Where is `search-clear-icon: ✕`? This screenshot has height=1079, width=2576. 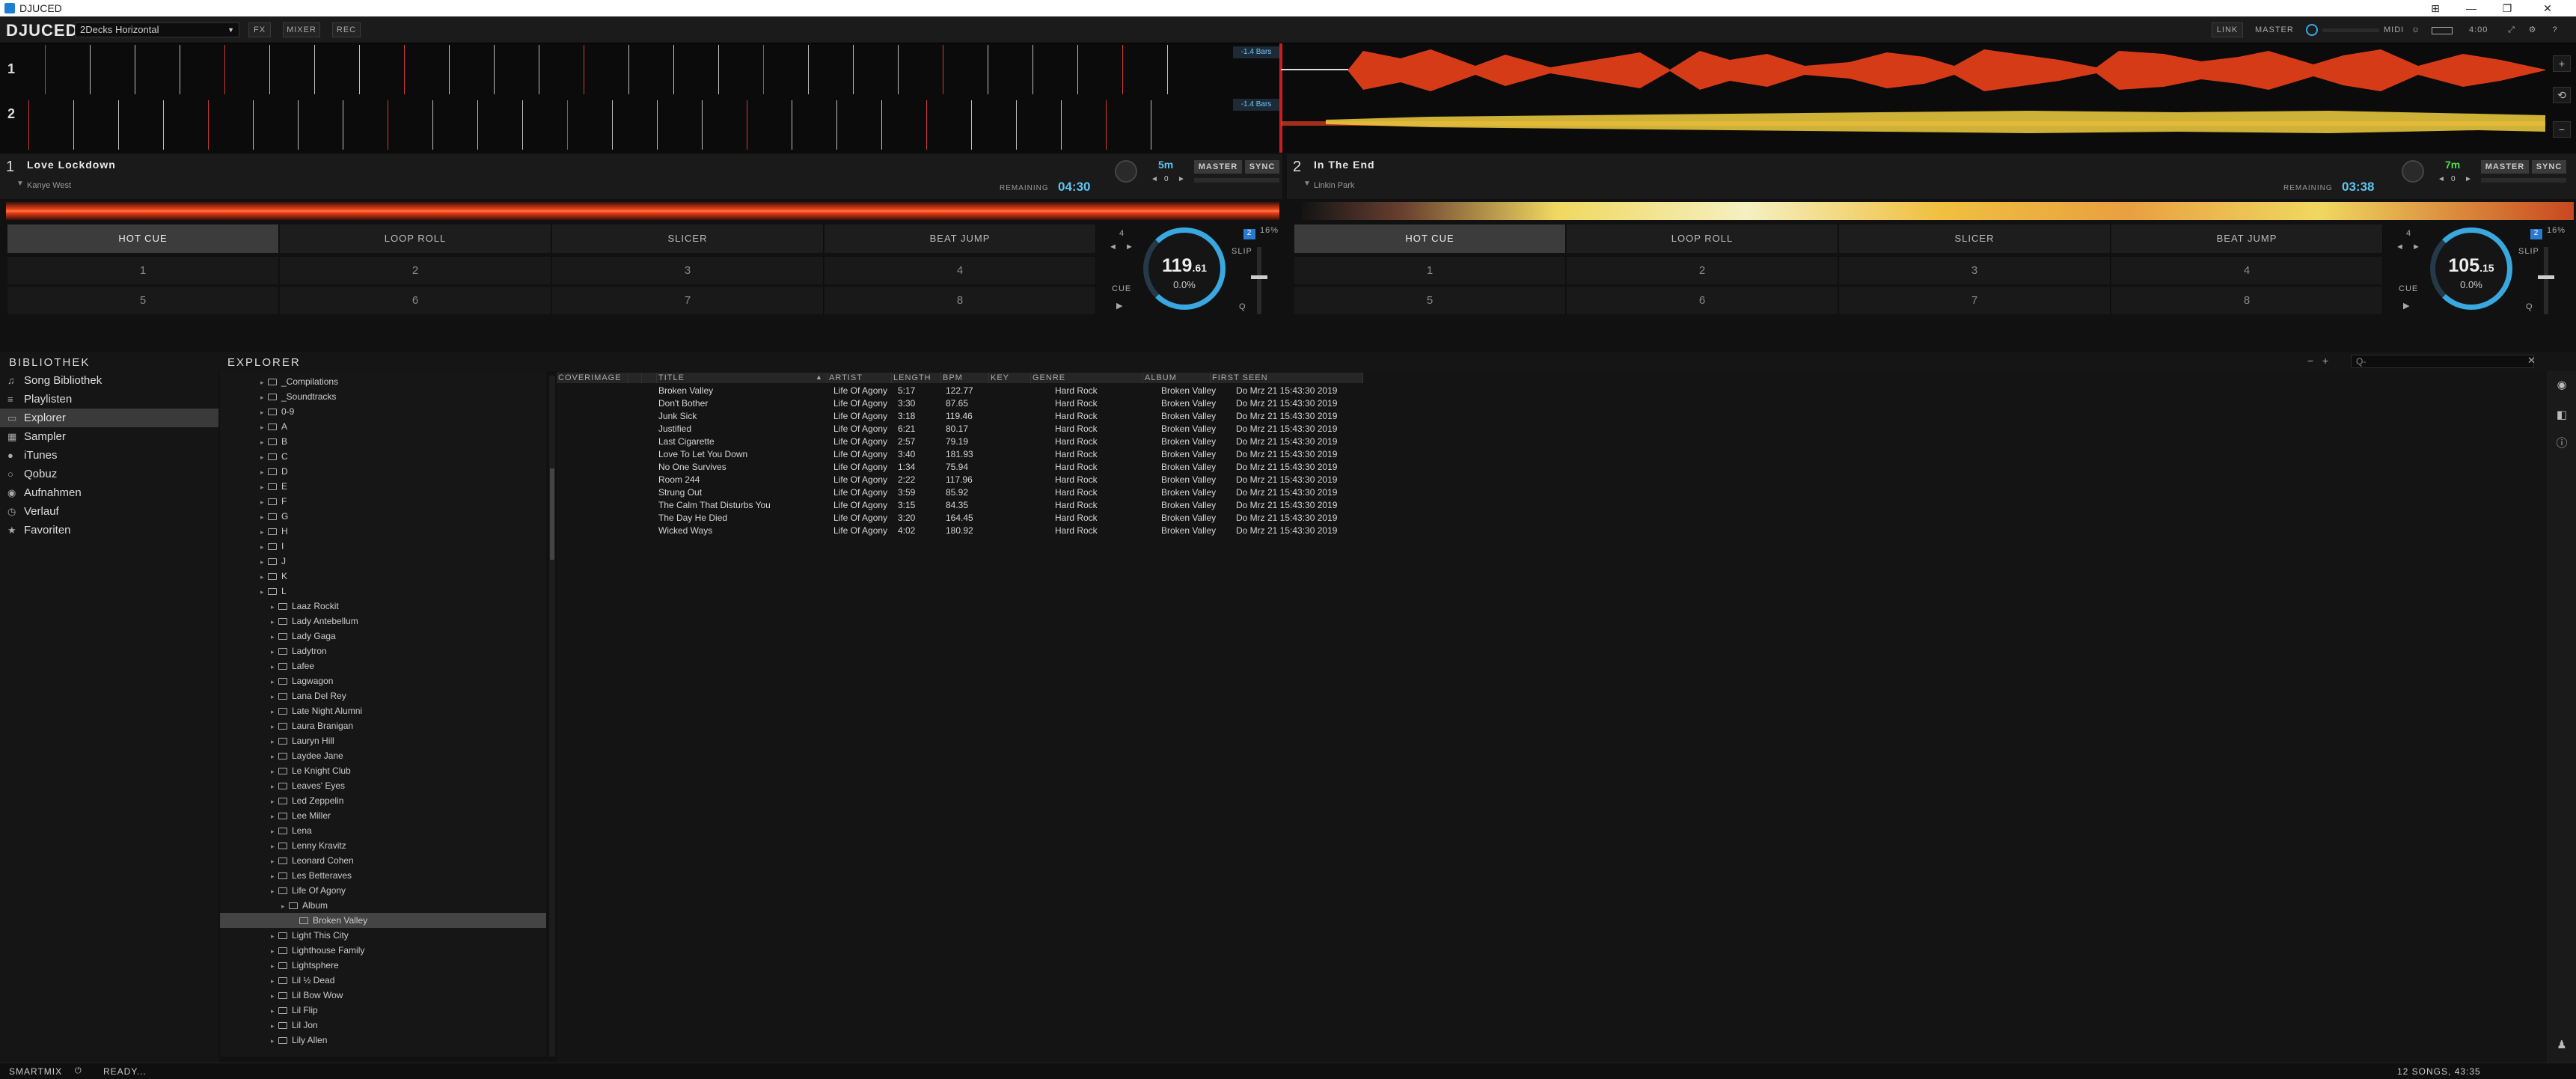
search-clear-icon: ✕ is located at coordinates (2531, 361).